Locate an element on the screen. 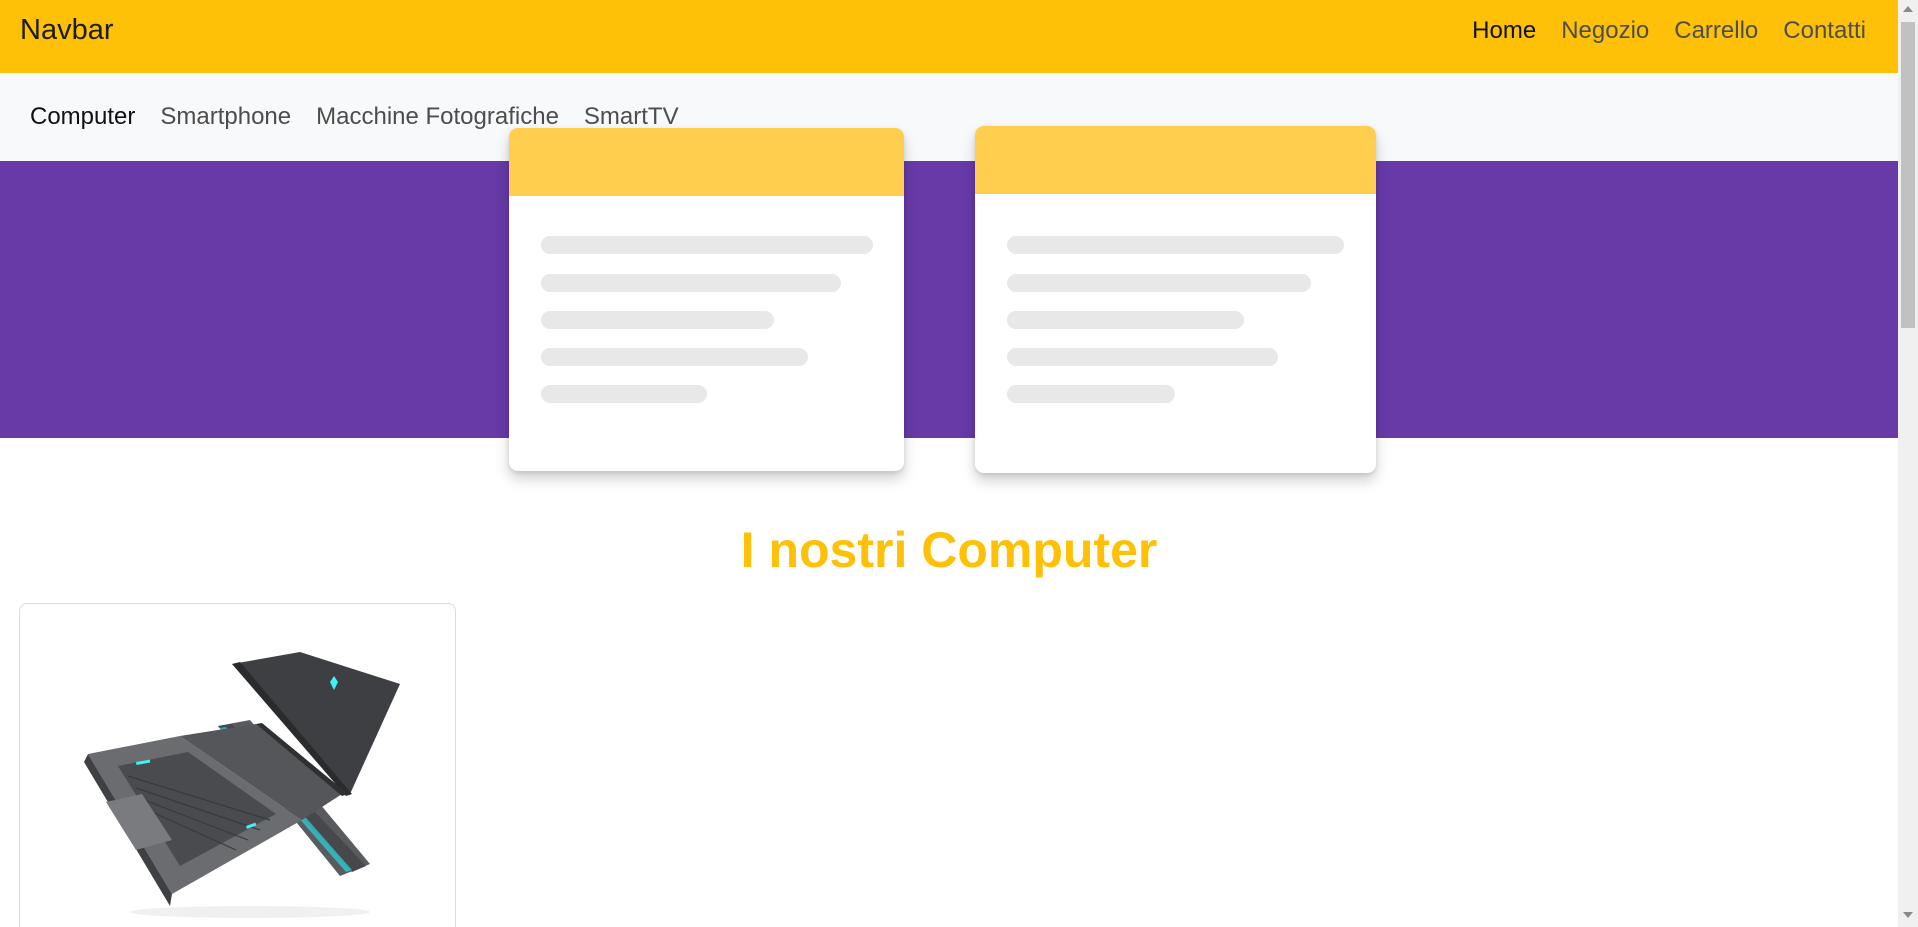 This screenshot has width=1918, height=927. top-navbar: Navbar Home Negozio Carrello Contatti is located at coordinates (949, 36).